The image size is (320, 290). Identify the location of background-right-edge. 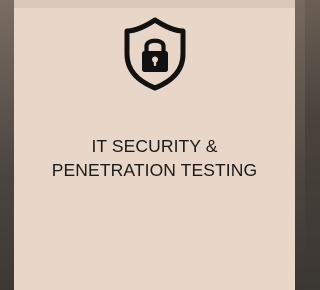
(300, 145).